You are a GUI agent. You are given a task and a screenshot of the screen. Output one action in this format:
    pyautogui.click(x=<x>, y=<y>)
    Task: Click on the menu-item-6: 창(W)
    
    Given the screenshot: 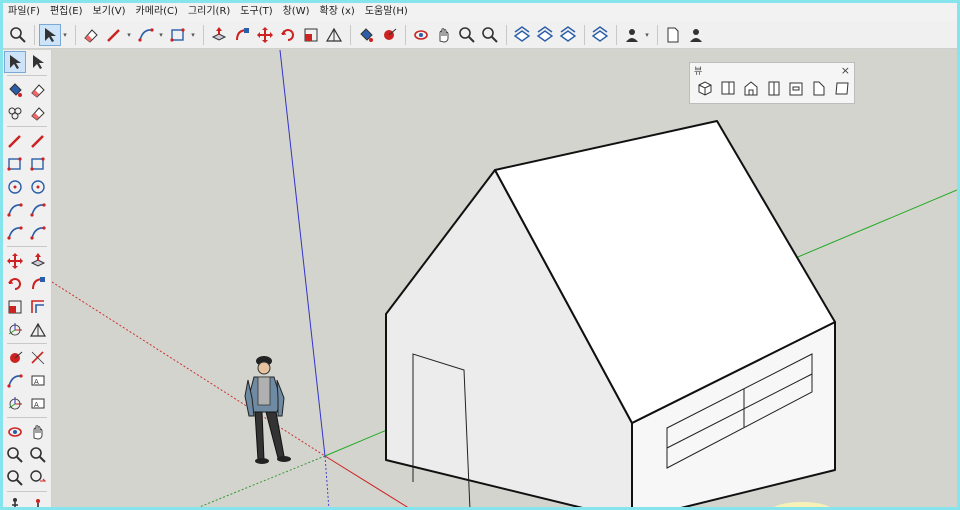 What is the action you would take?
    pyautogui.click(x=296, y=12)
    